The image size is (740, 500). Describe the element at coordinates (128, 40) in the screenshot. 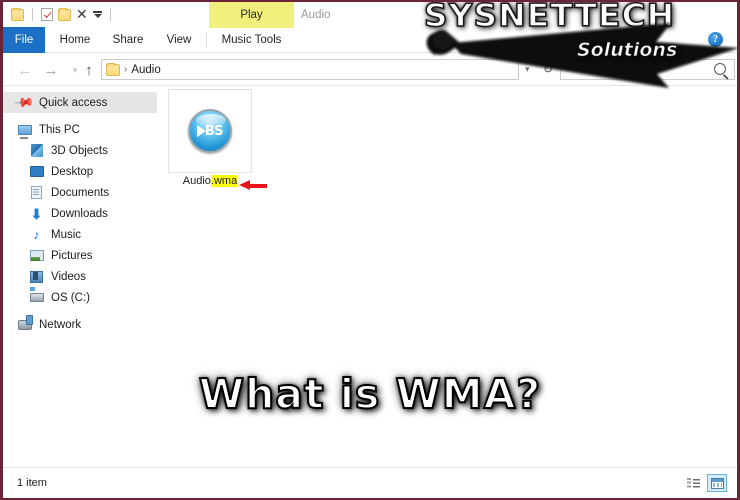

I see `tab-share: Share` at that location.